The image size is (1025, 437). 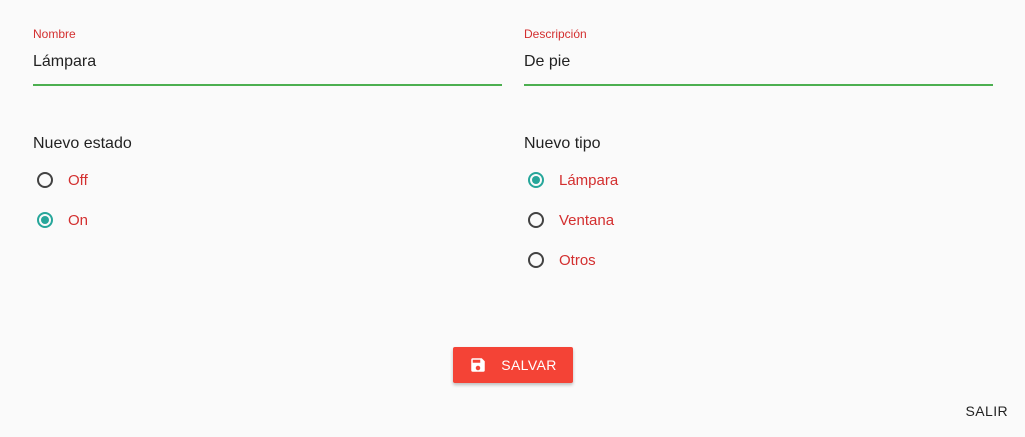 I want to click on descripcion-underline, so click(x=758, y=85).